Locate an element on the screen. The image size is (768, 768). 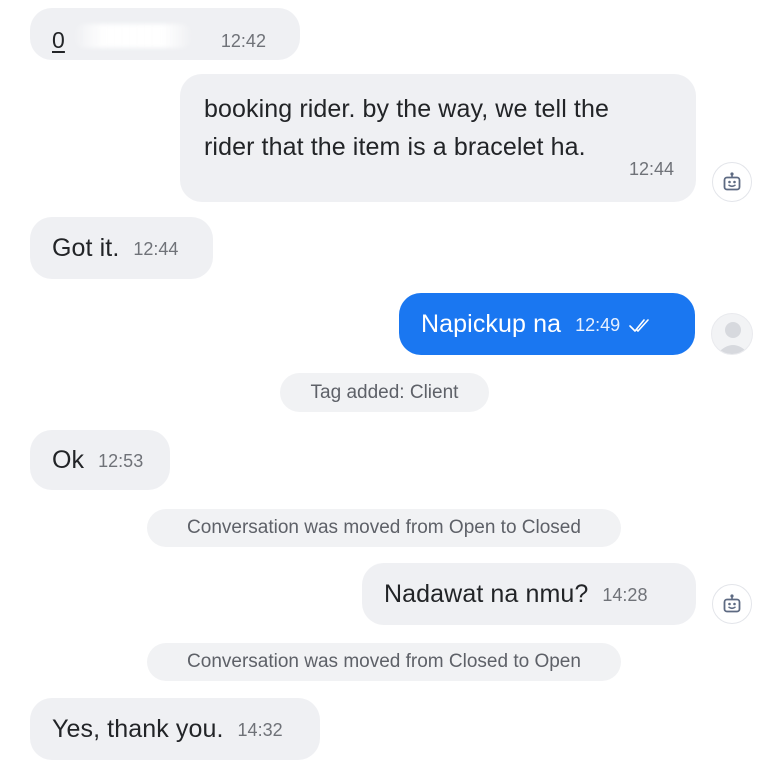
avatar is located at coordinates (732, 334).